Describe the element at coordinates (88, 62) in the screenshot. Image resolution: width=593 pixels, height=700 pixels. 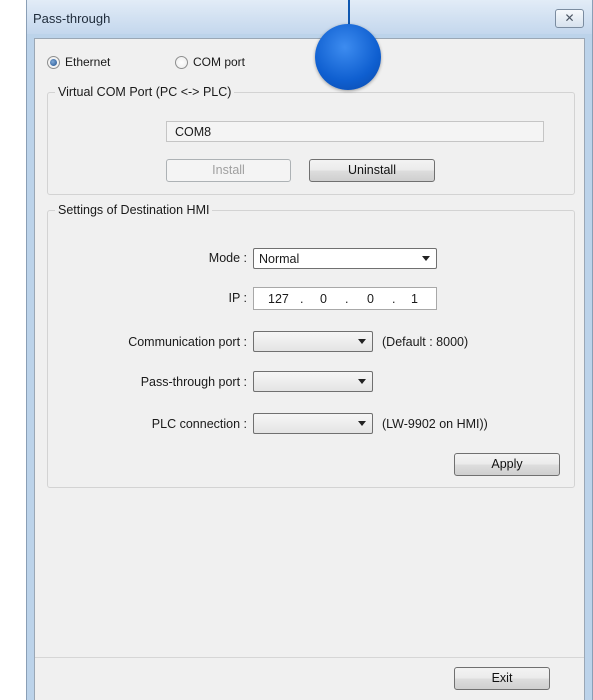
I see `ethernet-label: Ethernet` at that location.